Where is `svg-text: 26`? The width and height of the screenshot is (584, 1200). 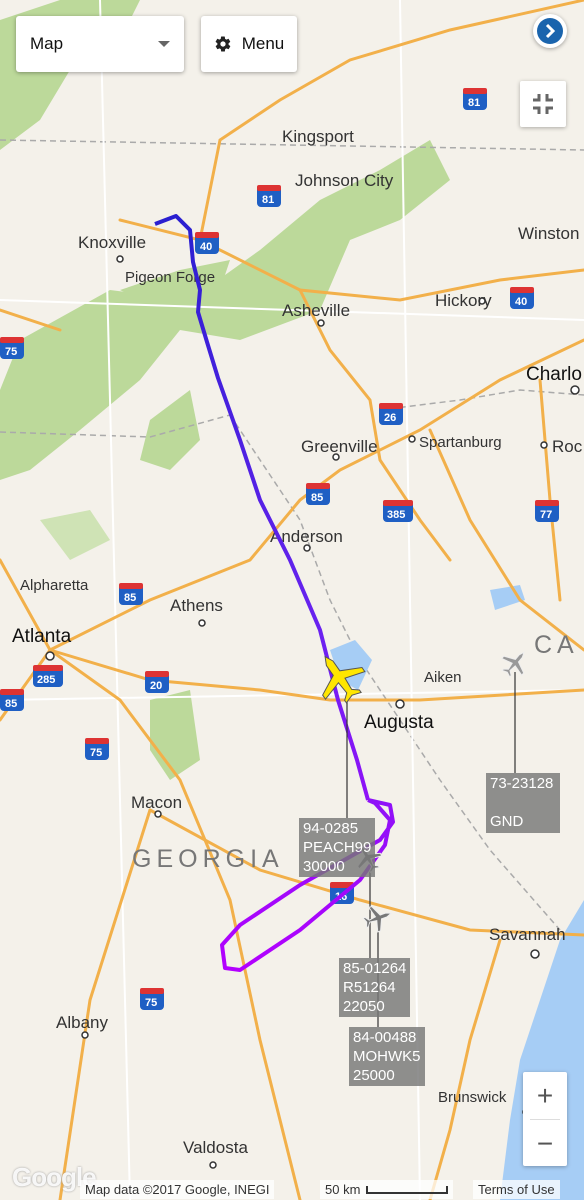
svg-text: 26 is located at coordinates (390, 418).